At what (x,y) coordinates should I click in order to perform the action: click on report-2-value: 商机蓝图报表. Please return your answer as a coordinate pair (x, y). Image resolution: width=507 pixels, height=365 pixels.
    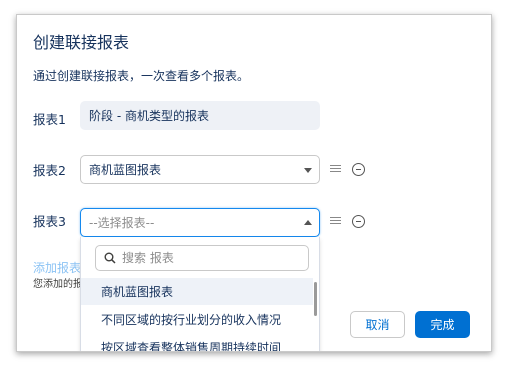
    Looking at the image, I should click on (125, 170).